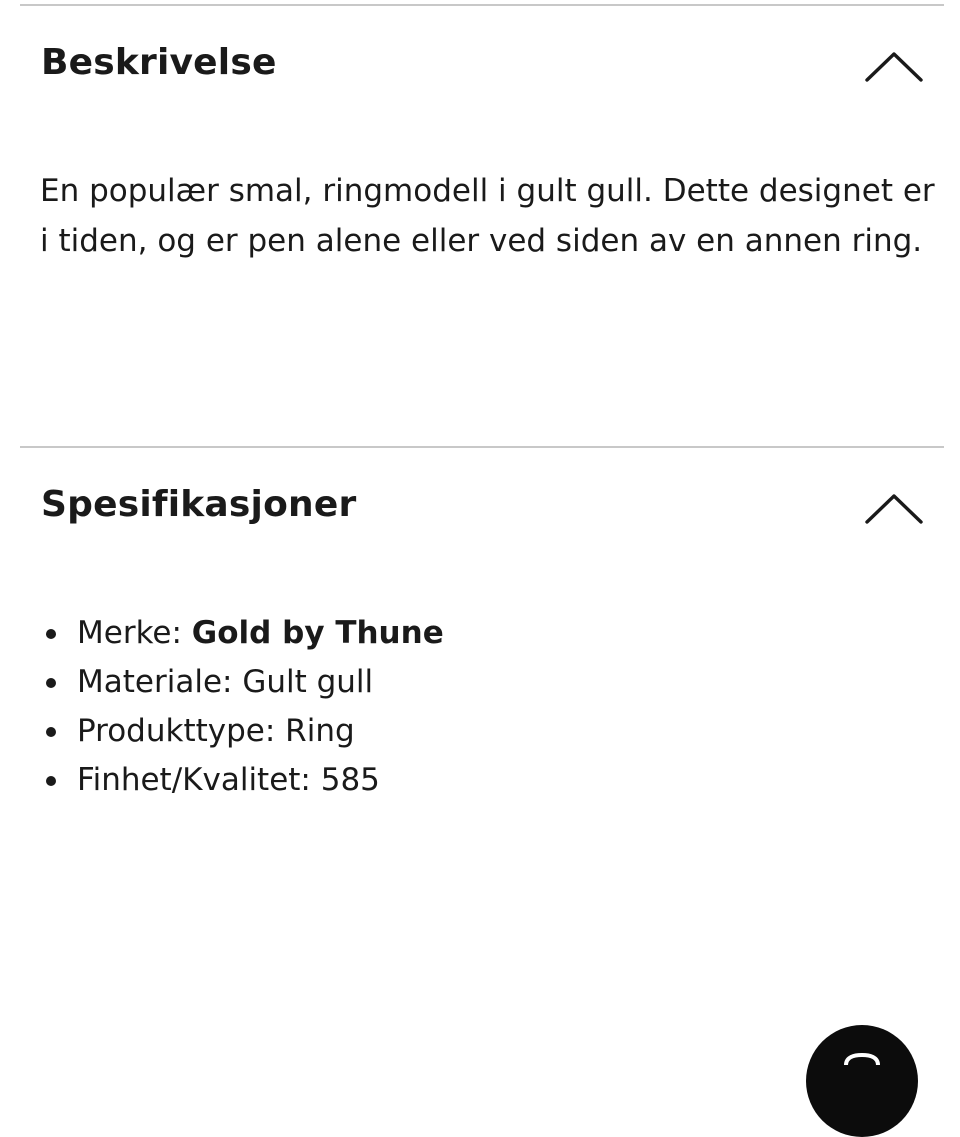 Image resolution: width=960 pixels, height=1137 pixels. What do you see at coordinates (199, 780) in the screenshot?
I see `spec-label: Finhet/Kvalitet:` at bounding box center [199, 780].